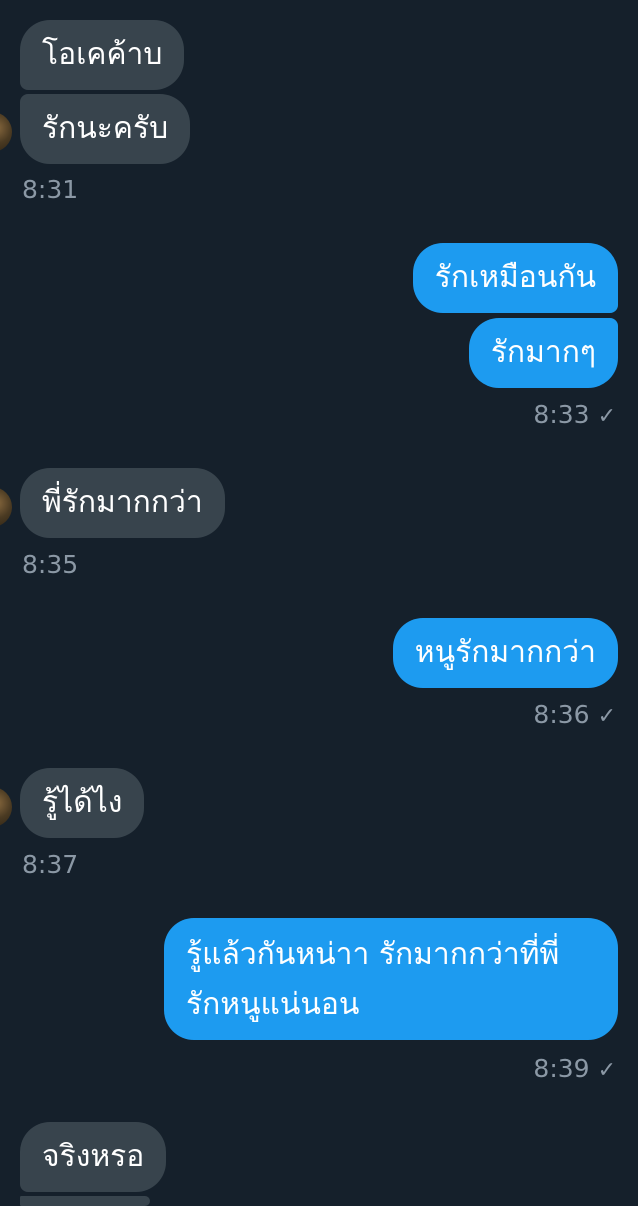 This screenshot has width=638, height=1206. What do you see at coordinates (574, 1068) in the screenshot?
I see `message-timestamp: 8:39 ✓` at bounding box center [574, 1068].